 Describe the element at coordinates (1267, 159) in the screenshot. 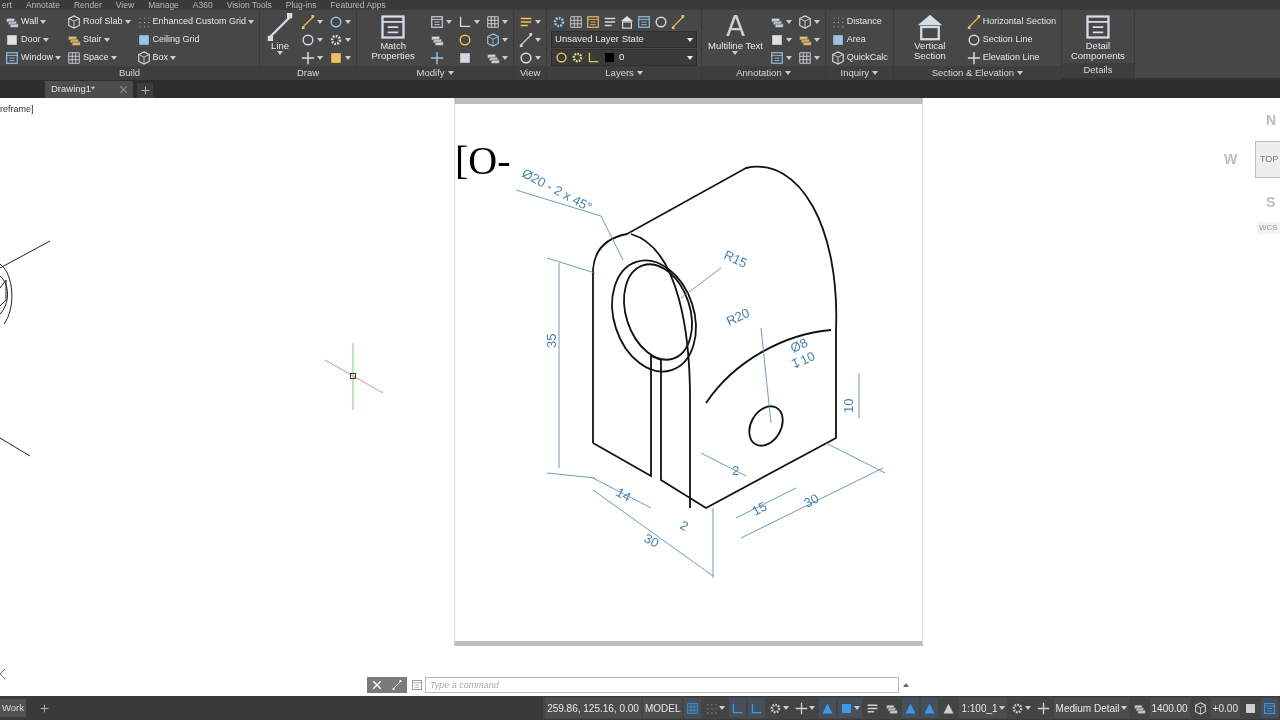

I see `viewcube-face: TOP` at that location.